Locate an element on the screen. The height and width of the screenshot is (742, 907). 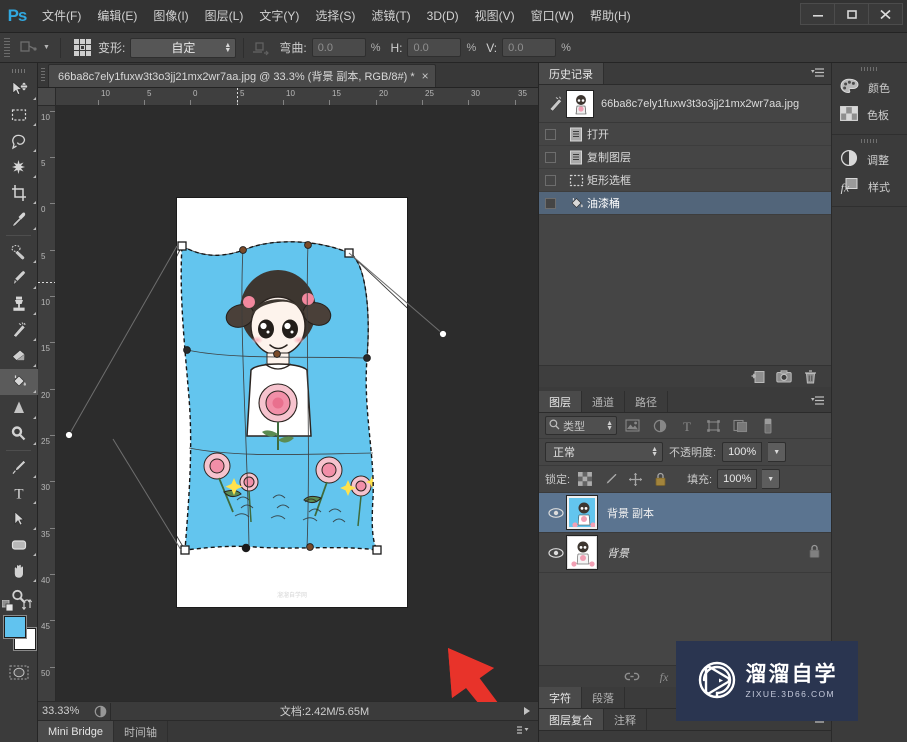
rail-grip is located at coordinates (869, 68).